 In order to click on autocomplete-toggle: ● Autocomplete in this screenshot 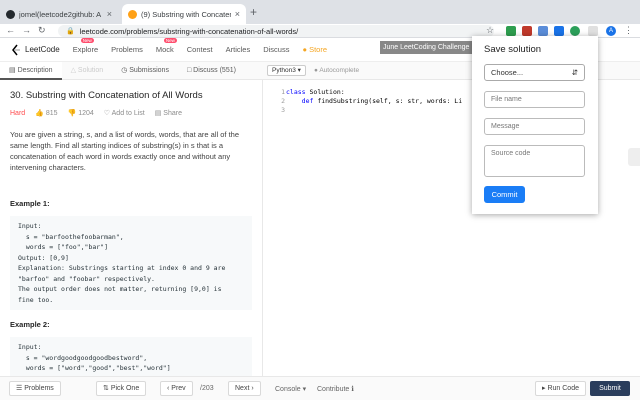, I will do `click(336, 70)`.